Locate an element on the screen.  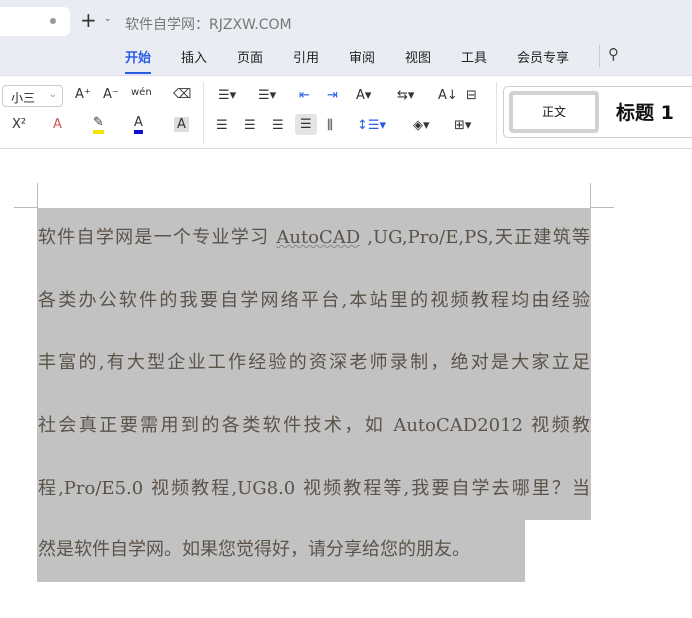
paragraph-line: 软件自学网是一个专业学习 AutoCAD ,UG,Pro/E,PS,天正建筑等 is located at coordinates (314, 238).